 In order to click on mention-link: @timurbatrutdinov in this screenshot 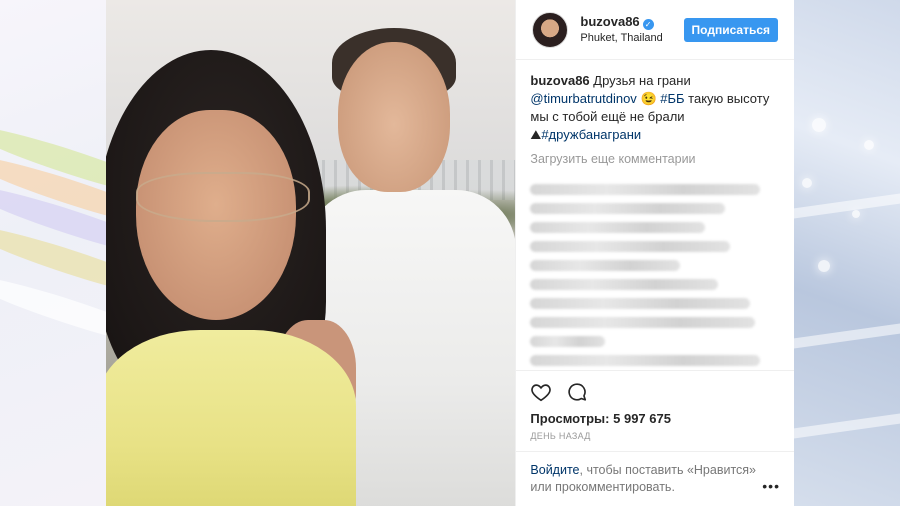, I will do `click(583, 98)`.